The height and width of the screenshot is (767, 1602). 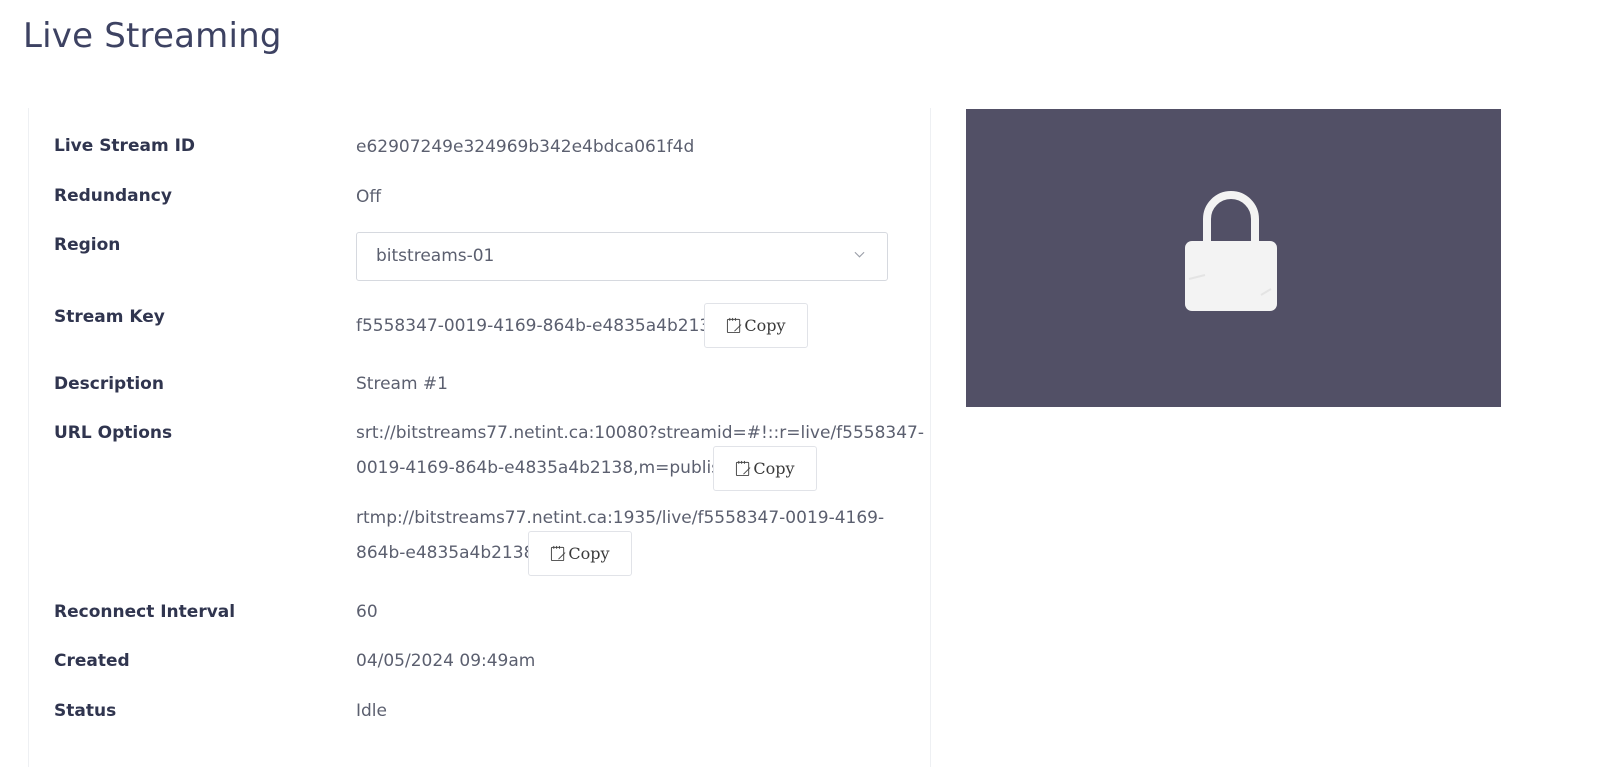 I want to click on reconnect-interval-value: 60, so click(x=367, y=612).